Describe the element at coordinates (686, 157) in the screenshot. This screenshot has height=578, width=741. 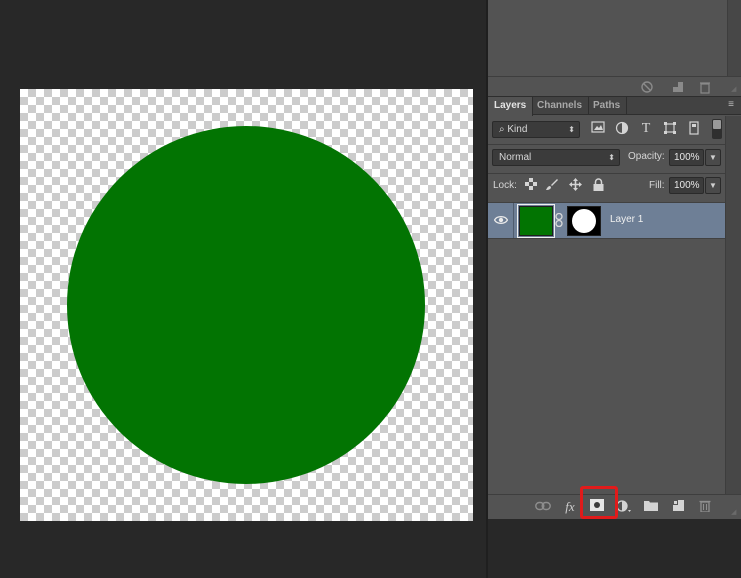
I see `opacity-input: 100%` at that location.